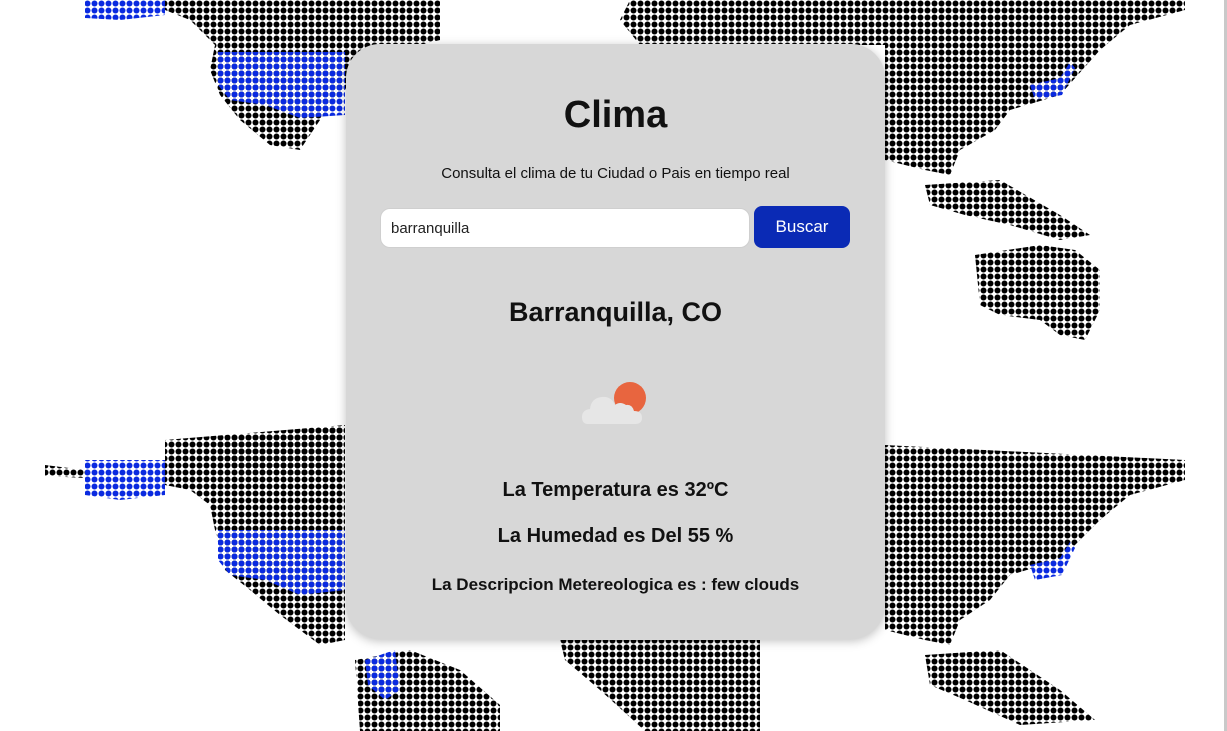 This screenshot has width=1227, height=731. Describe the element at coordinates (615, 115) in the screenshot. I see `page-title: Clima` at that location.